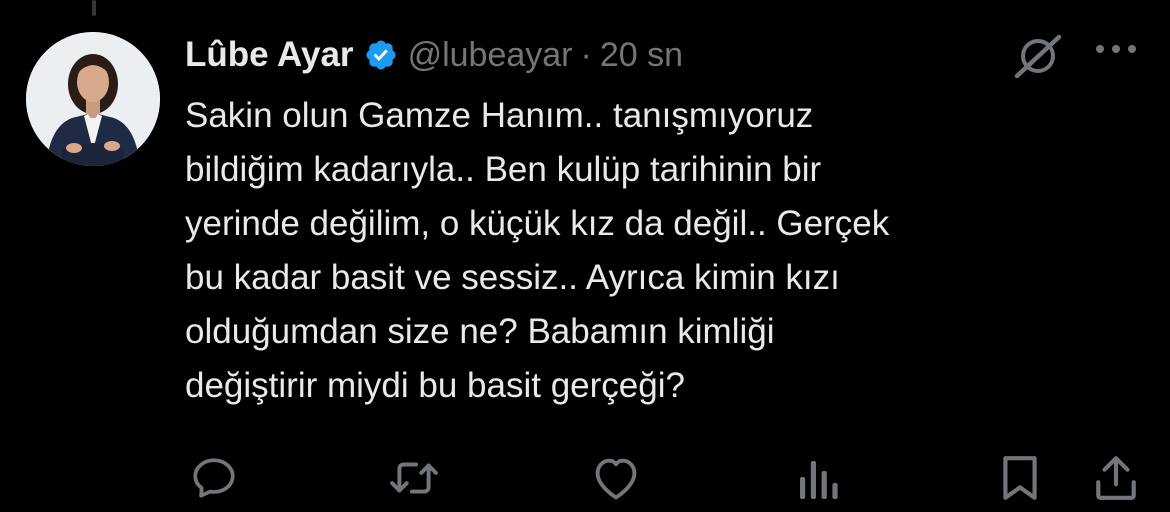 The height and width of the screenshot is (512, 1170). I want to click on retweet-button, so click(414, 480).